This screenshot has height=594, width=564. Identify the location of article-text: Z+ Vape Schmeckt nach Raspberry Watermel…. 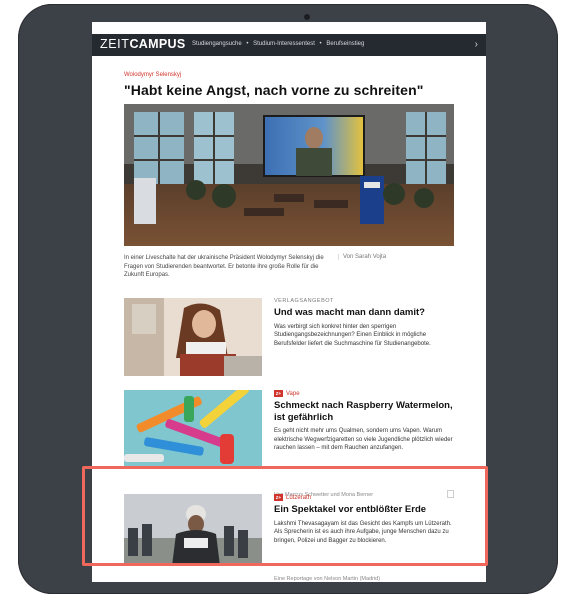
(365, 421).